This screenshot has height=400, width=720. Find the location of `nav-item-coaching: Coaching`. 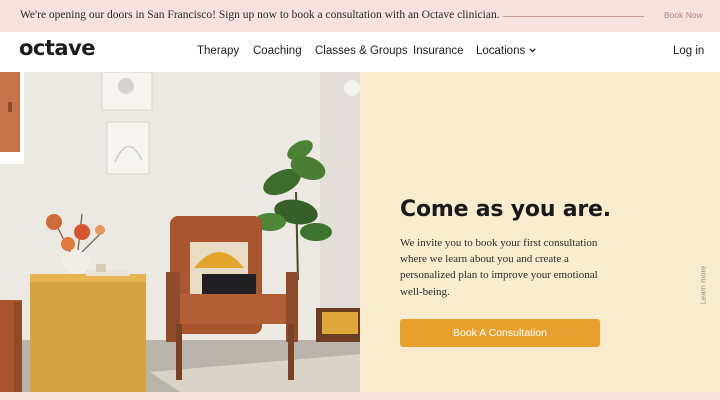

nav-item-coaching: Coaching is located at coordinates (277, 51).